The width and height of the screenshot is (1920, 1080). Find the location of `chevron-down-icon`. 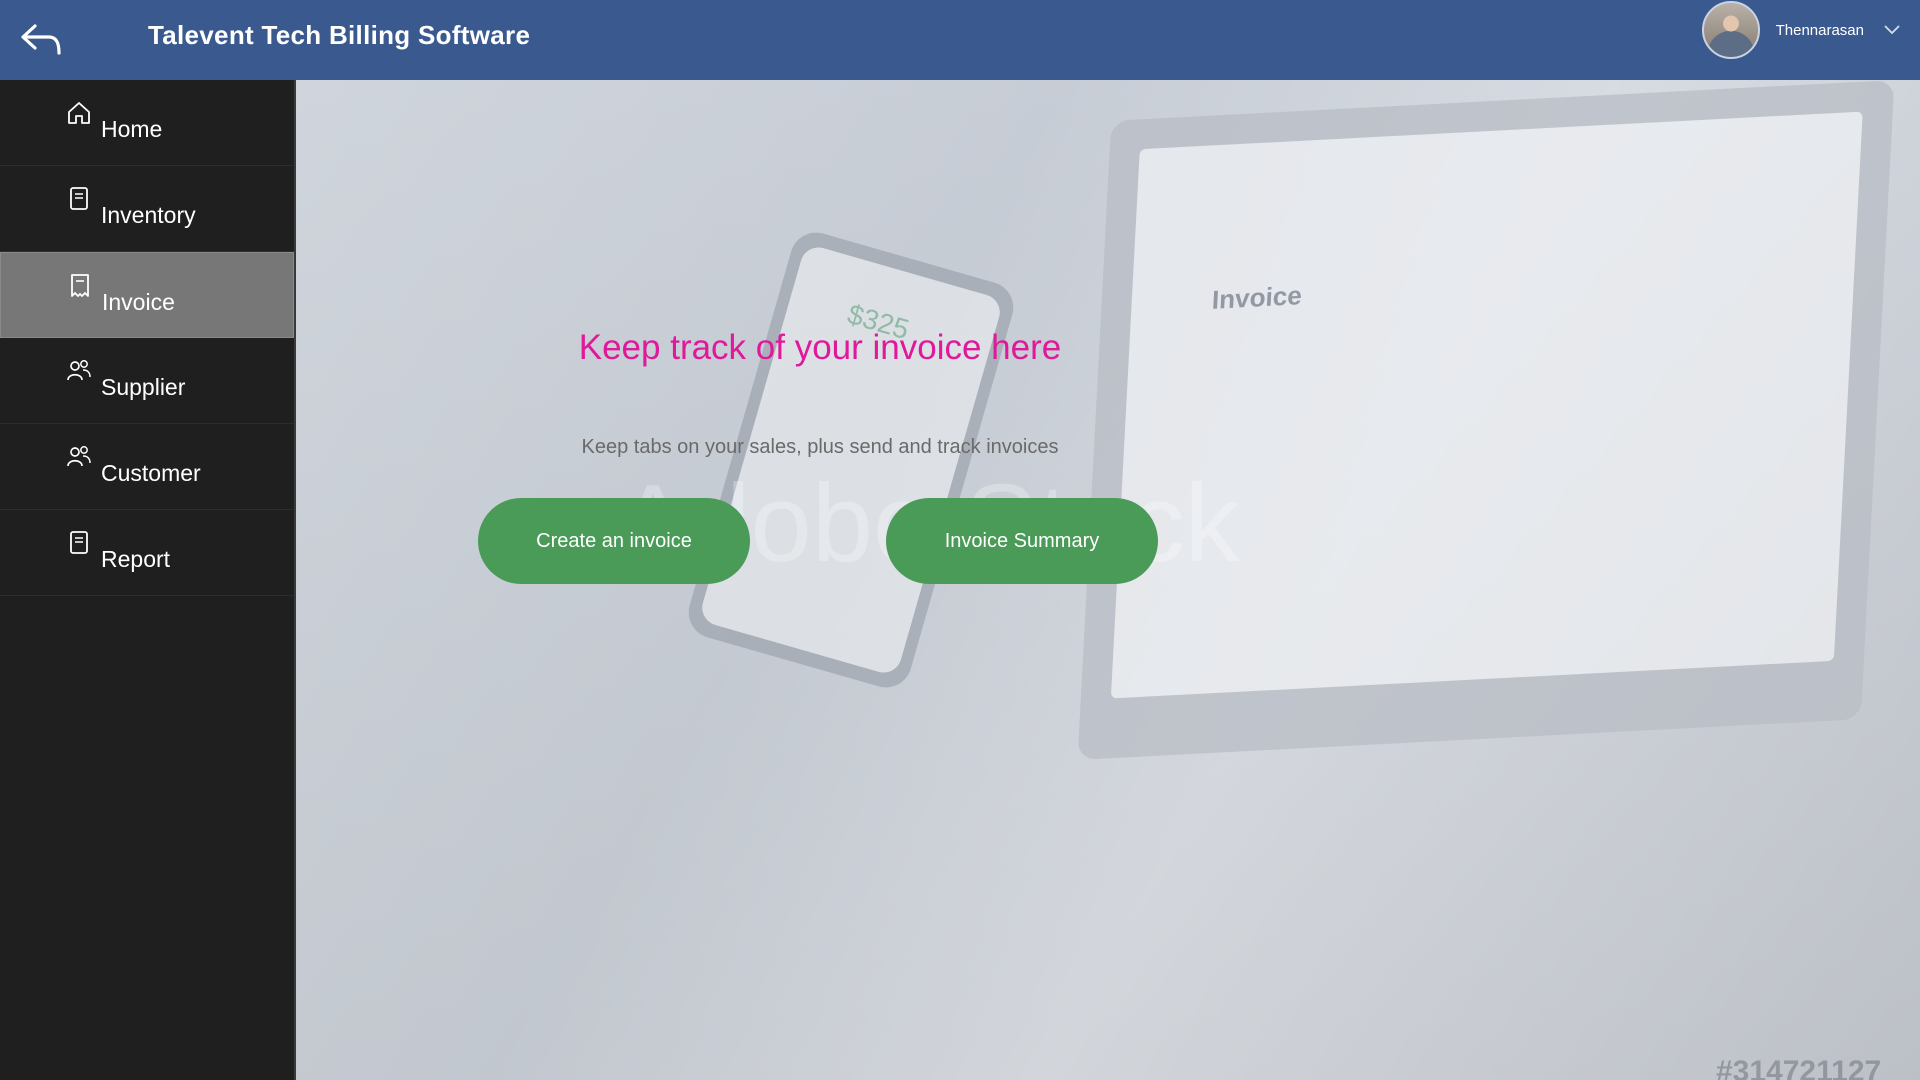

chevron-down-icon is located at coordinates (1892, 30).